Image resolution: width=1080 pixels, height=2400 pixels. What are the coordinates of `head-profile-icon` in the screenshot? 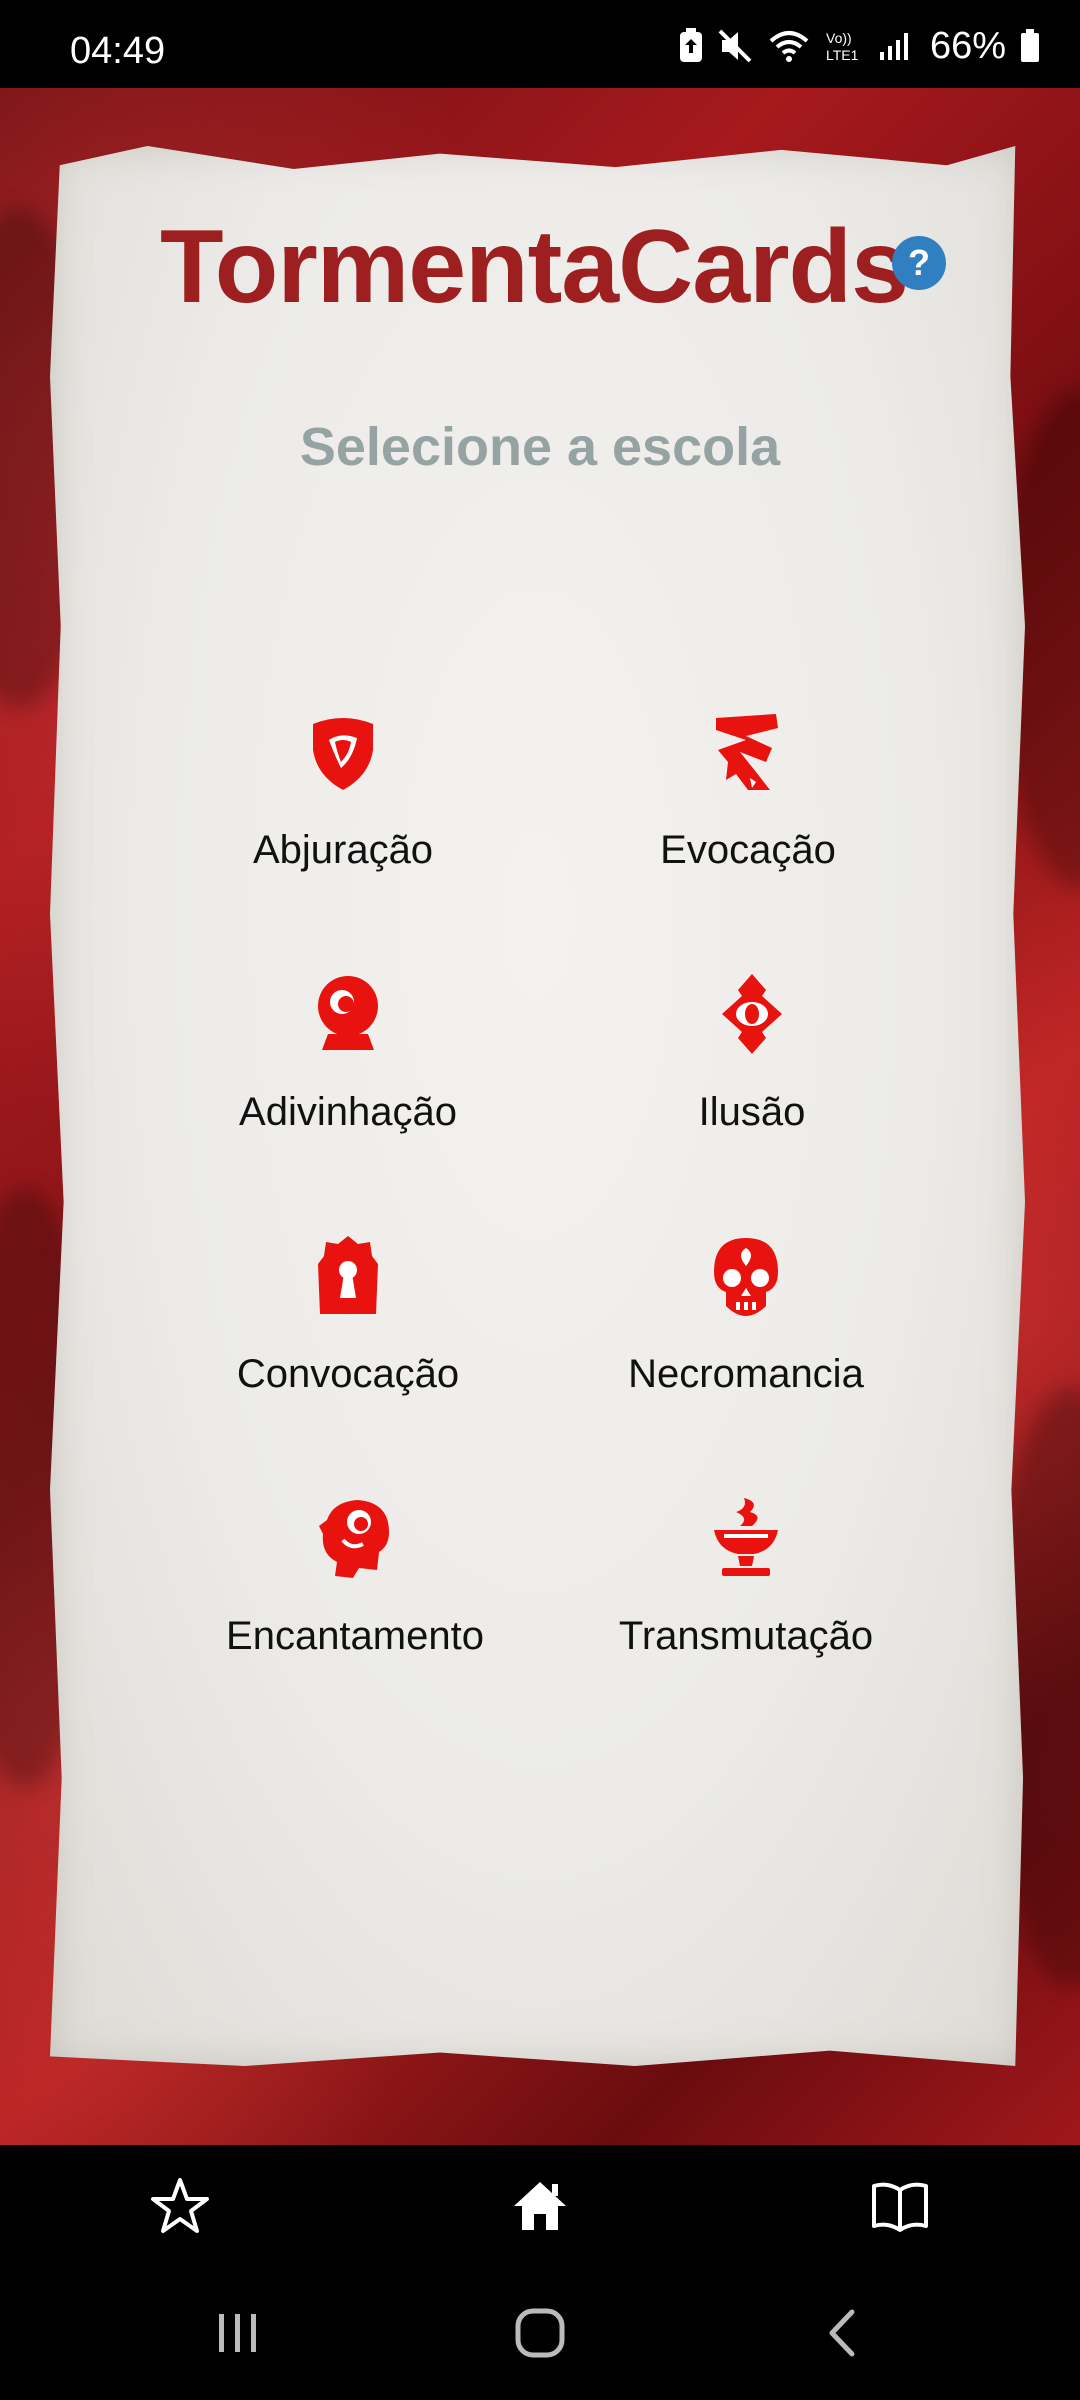 It's located at (355, 1538).